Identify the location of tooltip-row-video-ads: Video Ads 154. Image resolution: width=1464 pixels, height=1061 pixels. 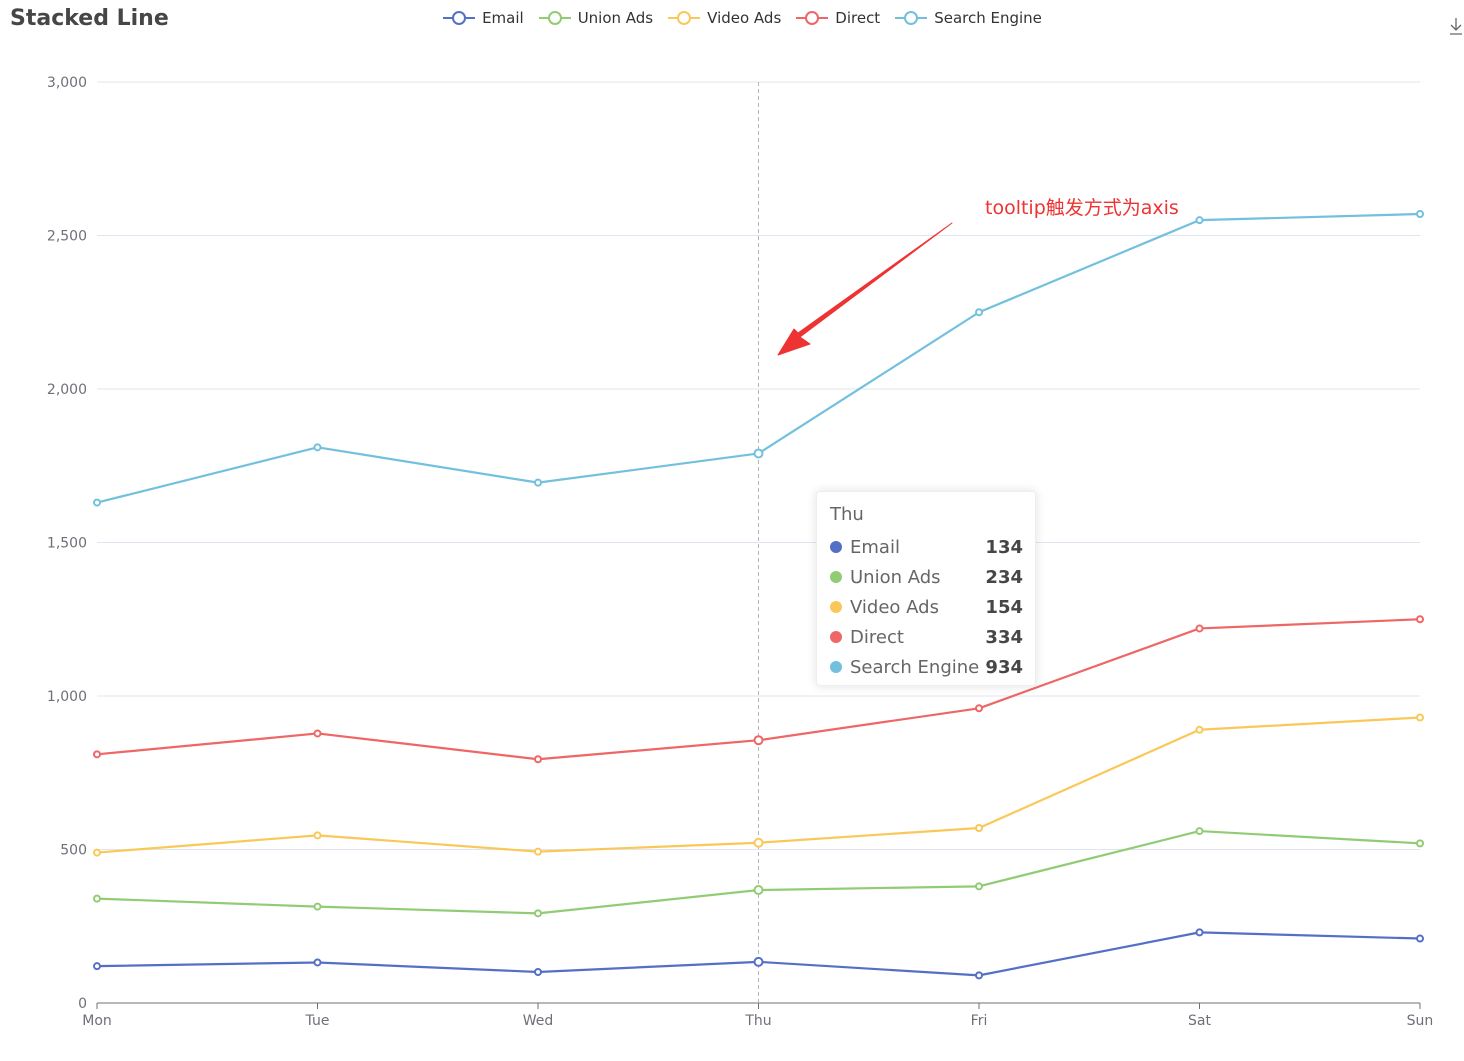
(926, 607).